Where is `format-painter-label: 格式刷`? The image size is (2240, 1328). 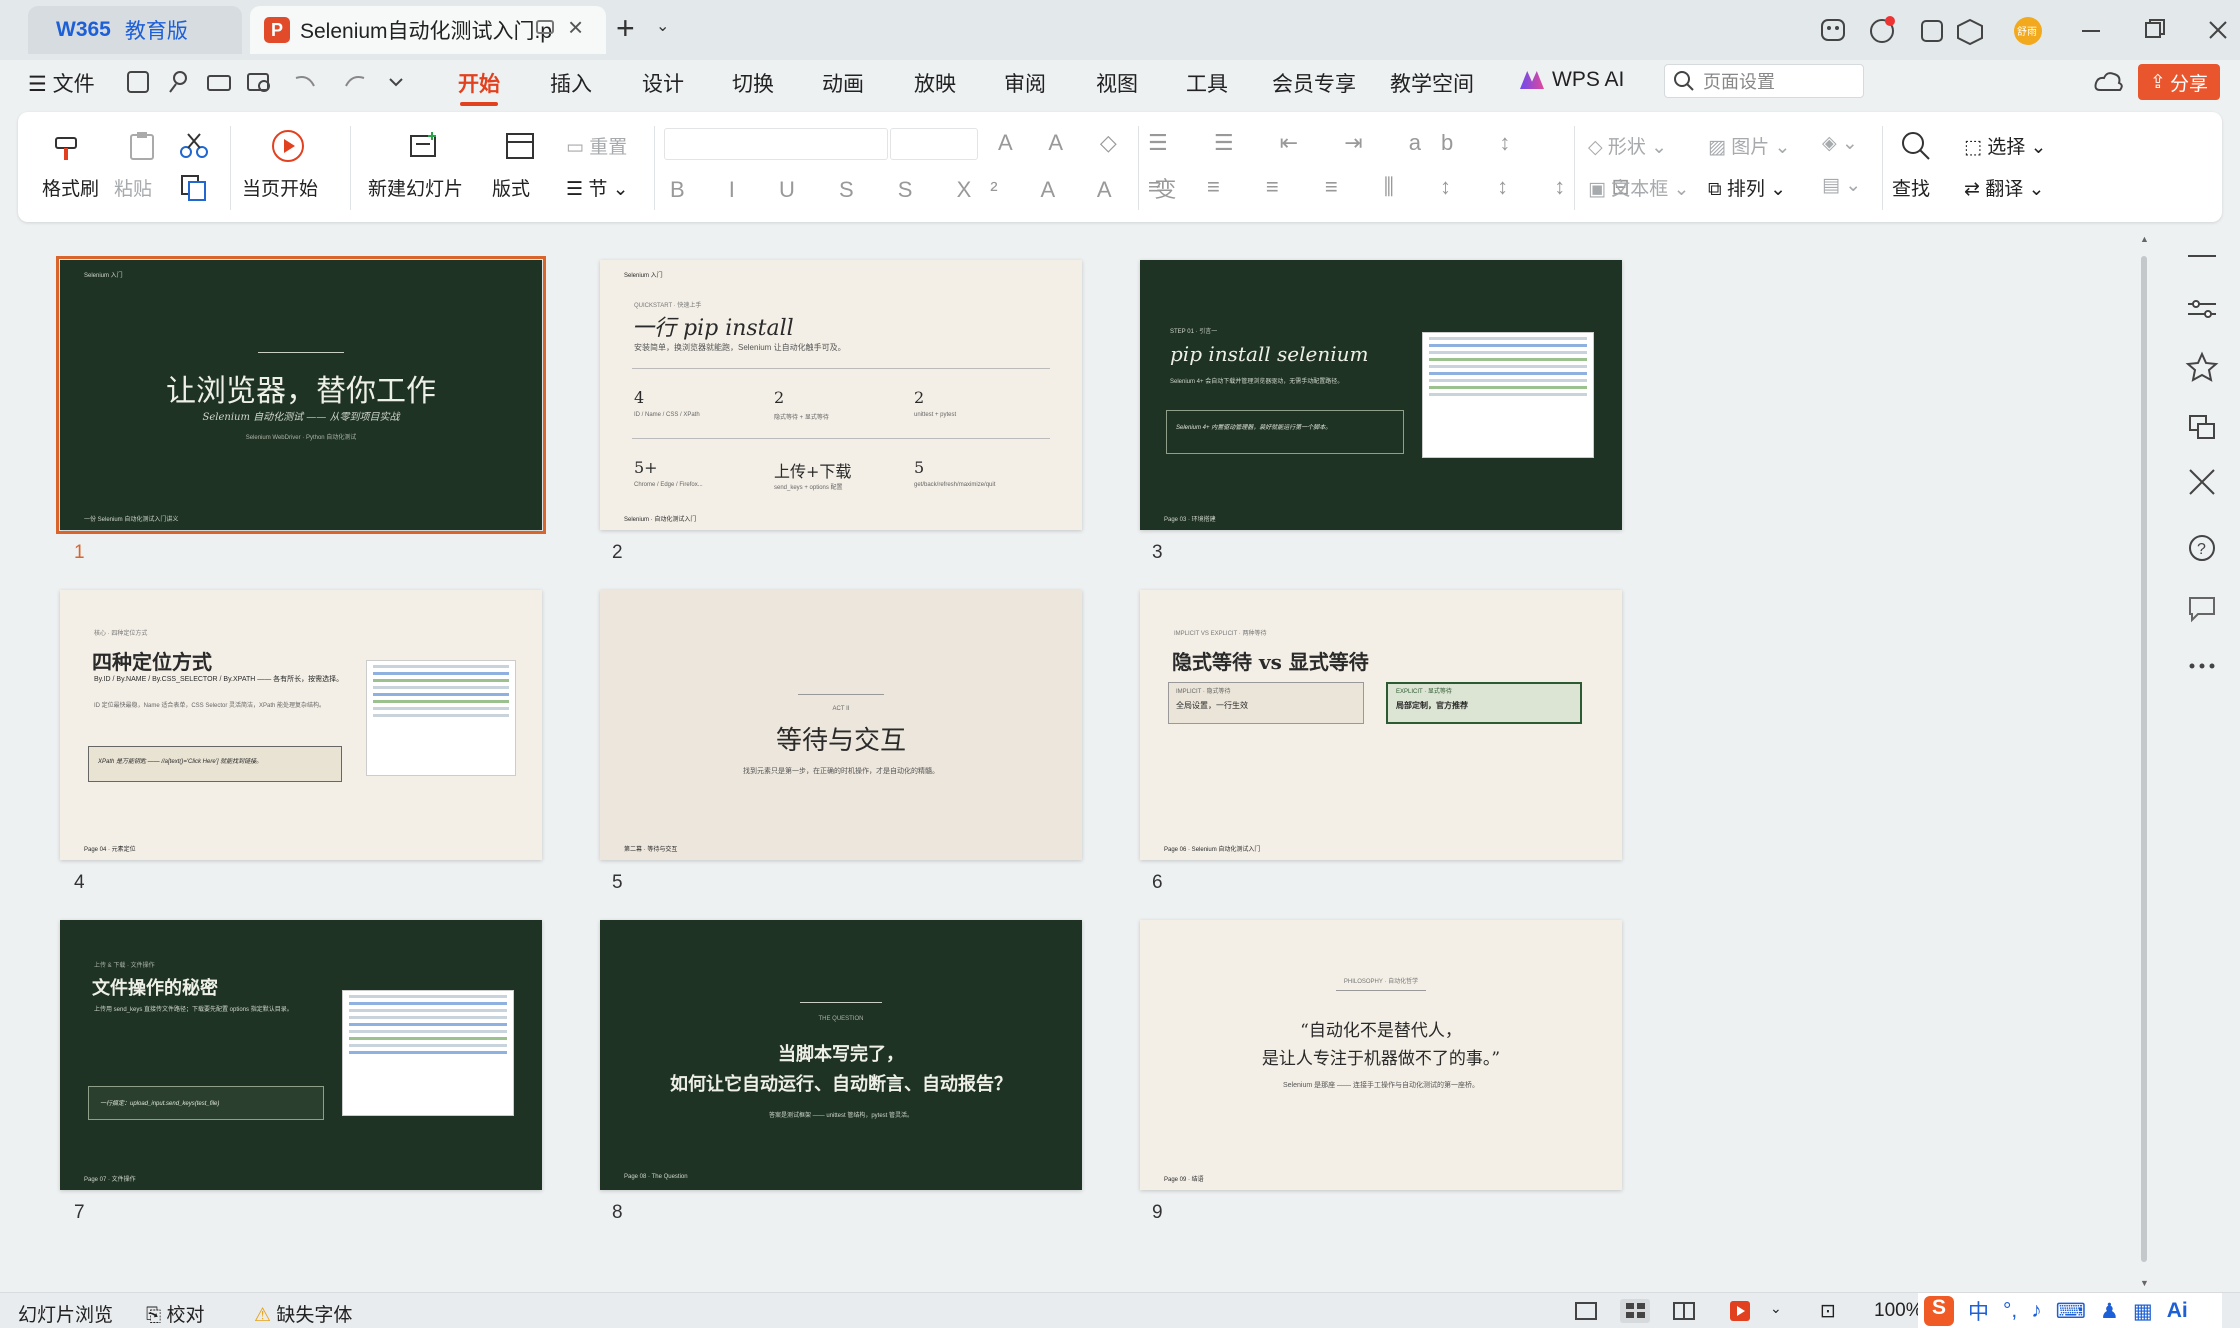
format-painter-label: 格式刷 is located at coordinates (70, 187).